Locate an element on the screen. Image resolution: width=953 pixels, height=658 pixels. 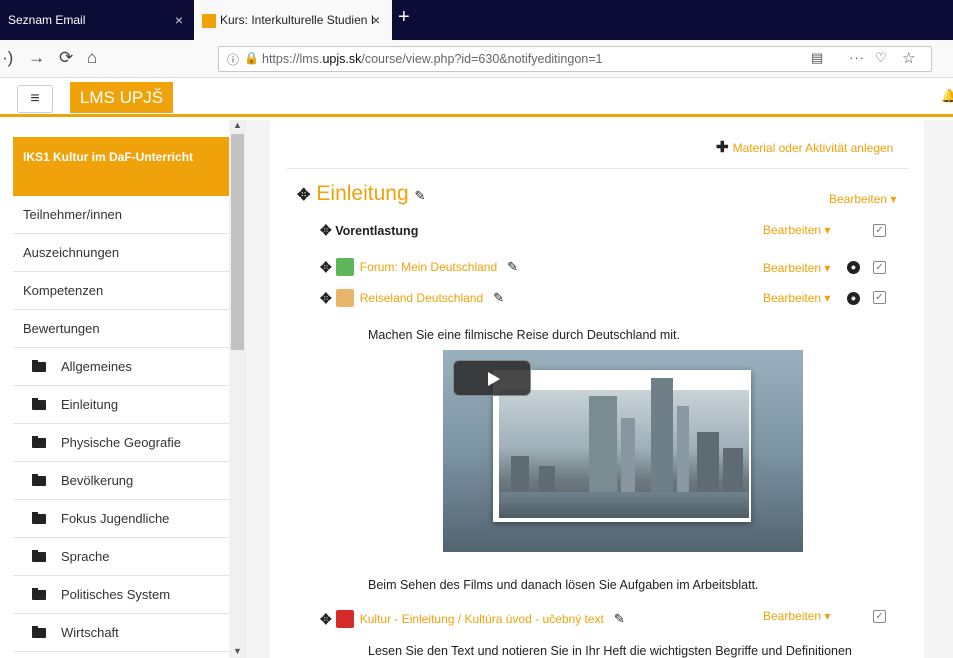
nav-grades: Bewertungen is located at coordinates (121, 329).